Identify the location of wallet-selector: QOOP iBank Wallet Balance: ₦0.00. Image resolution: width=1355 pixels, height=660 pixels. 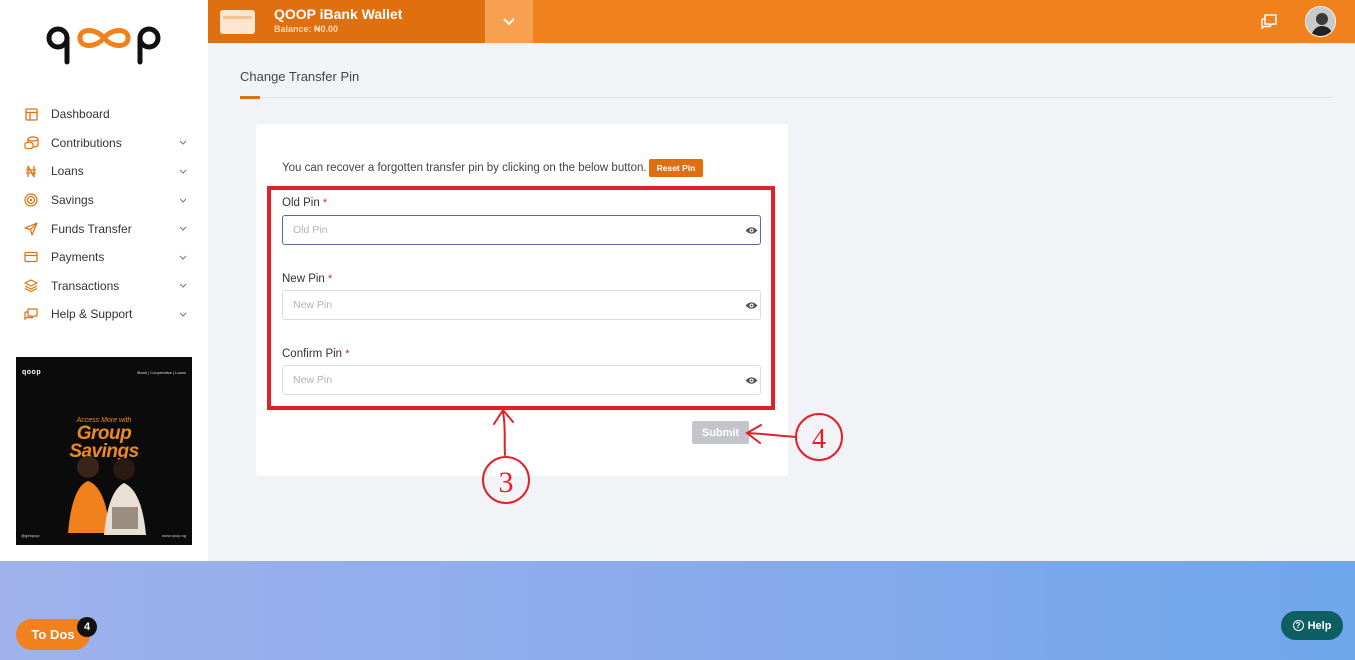
(346, 21).